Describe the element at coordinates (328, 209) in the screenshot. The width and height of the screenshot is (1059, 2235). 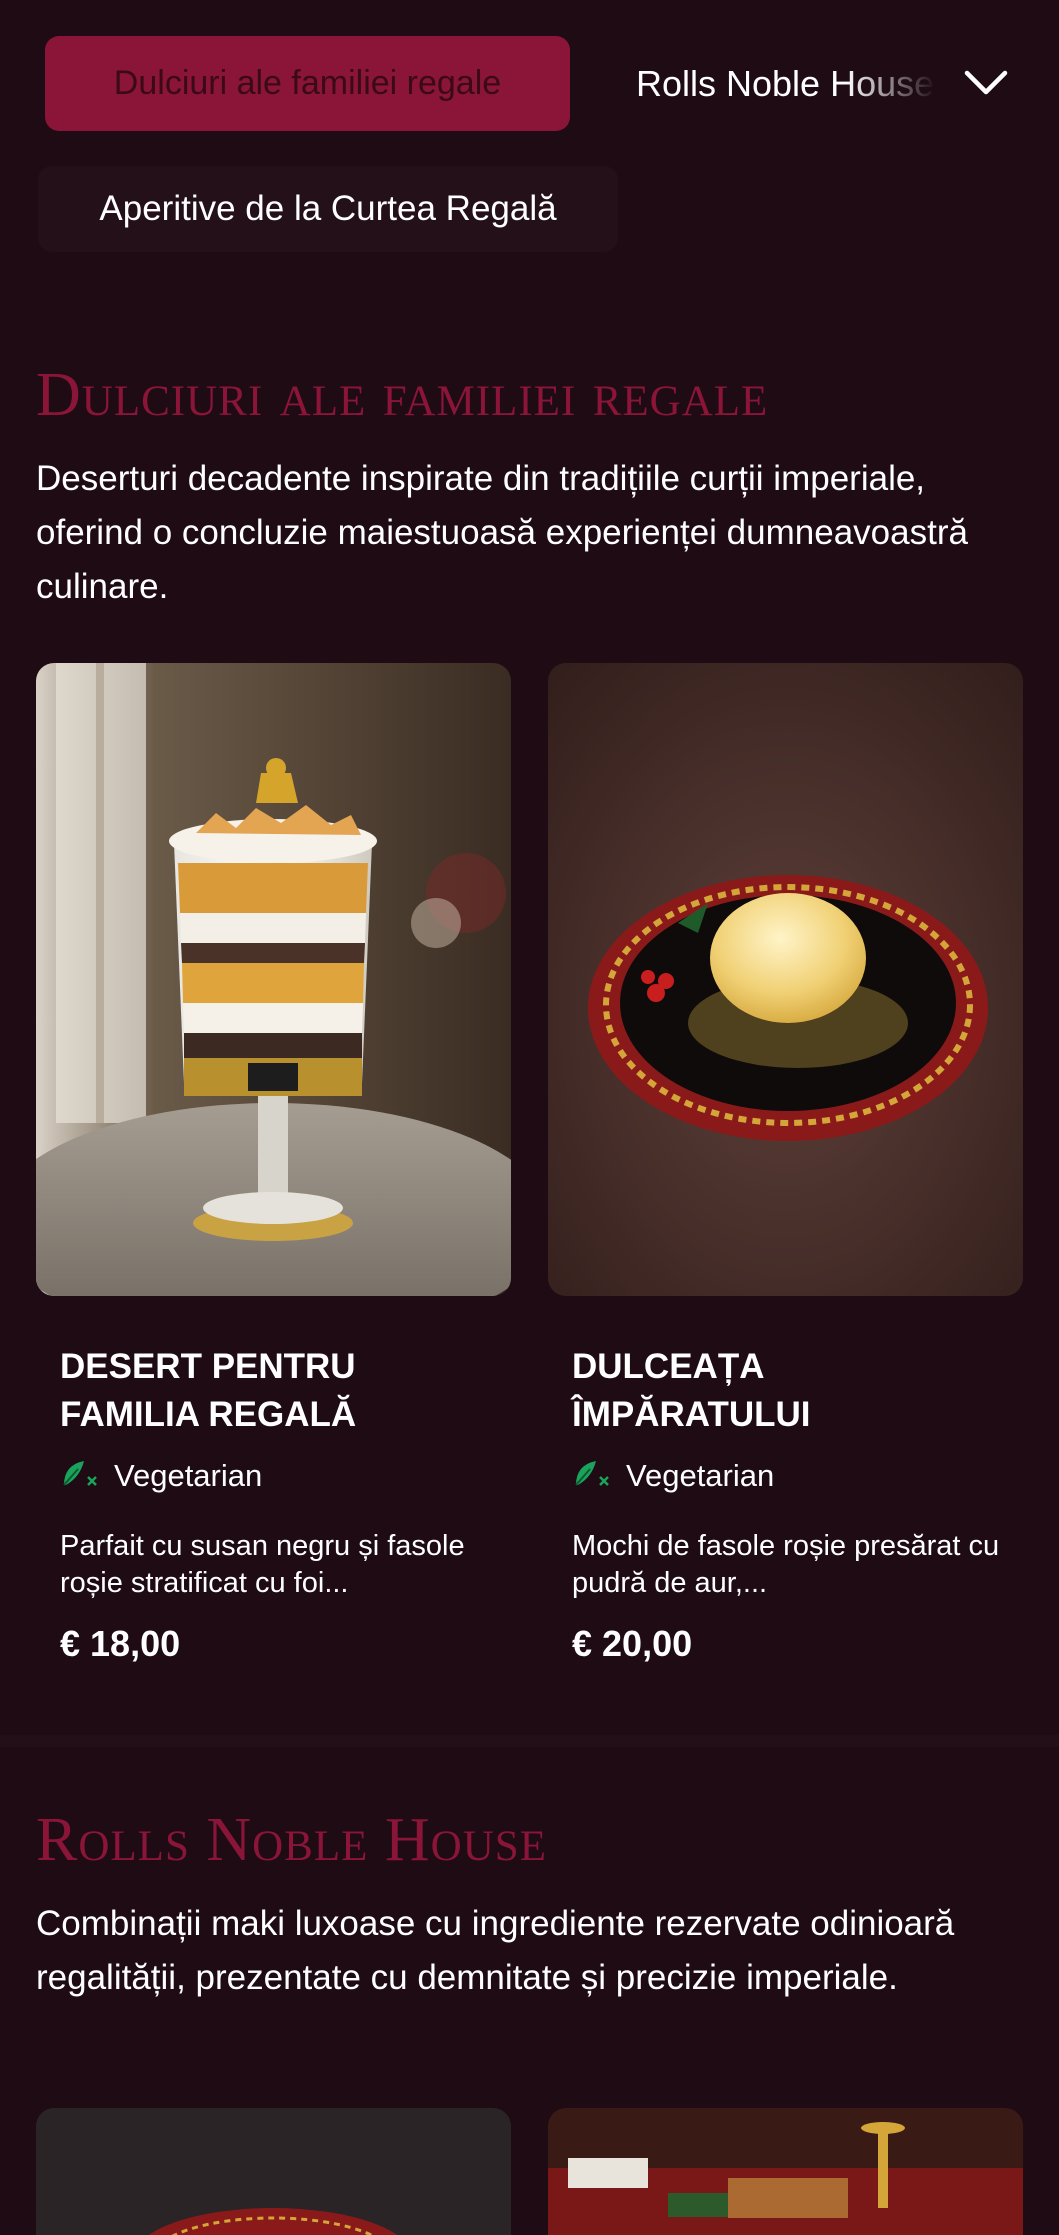
I see `category-chip-appetizers: Aperitive de la Curtea Regală` at that location.